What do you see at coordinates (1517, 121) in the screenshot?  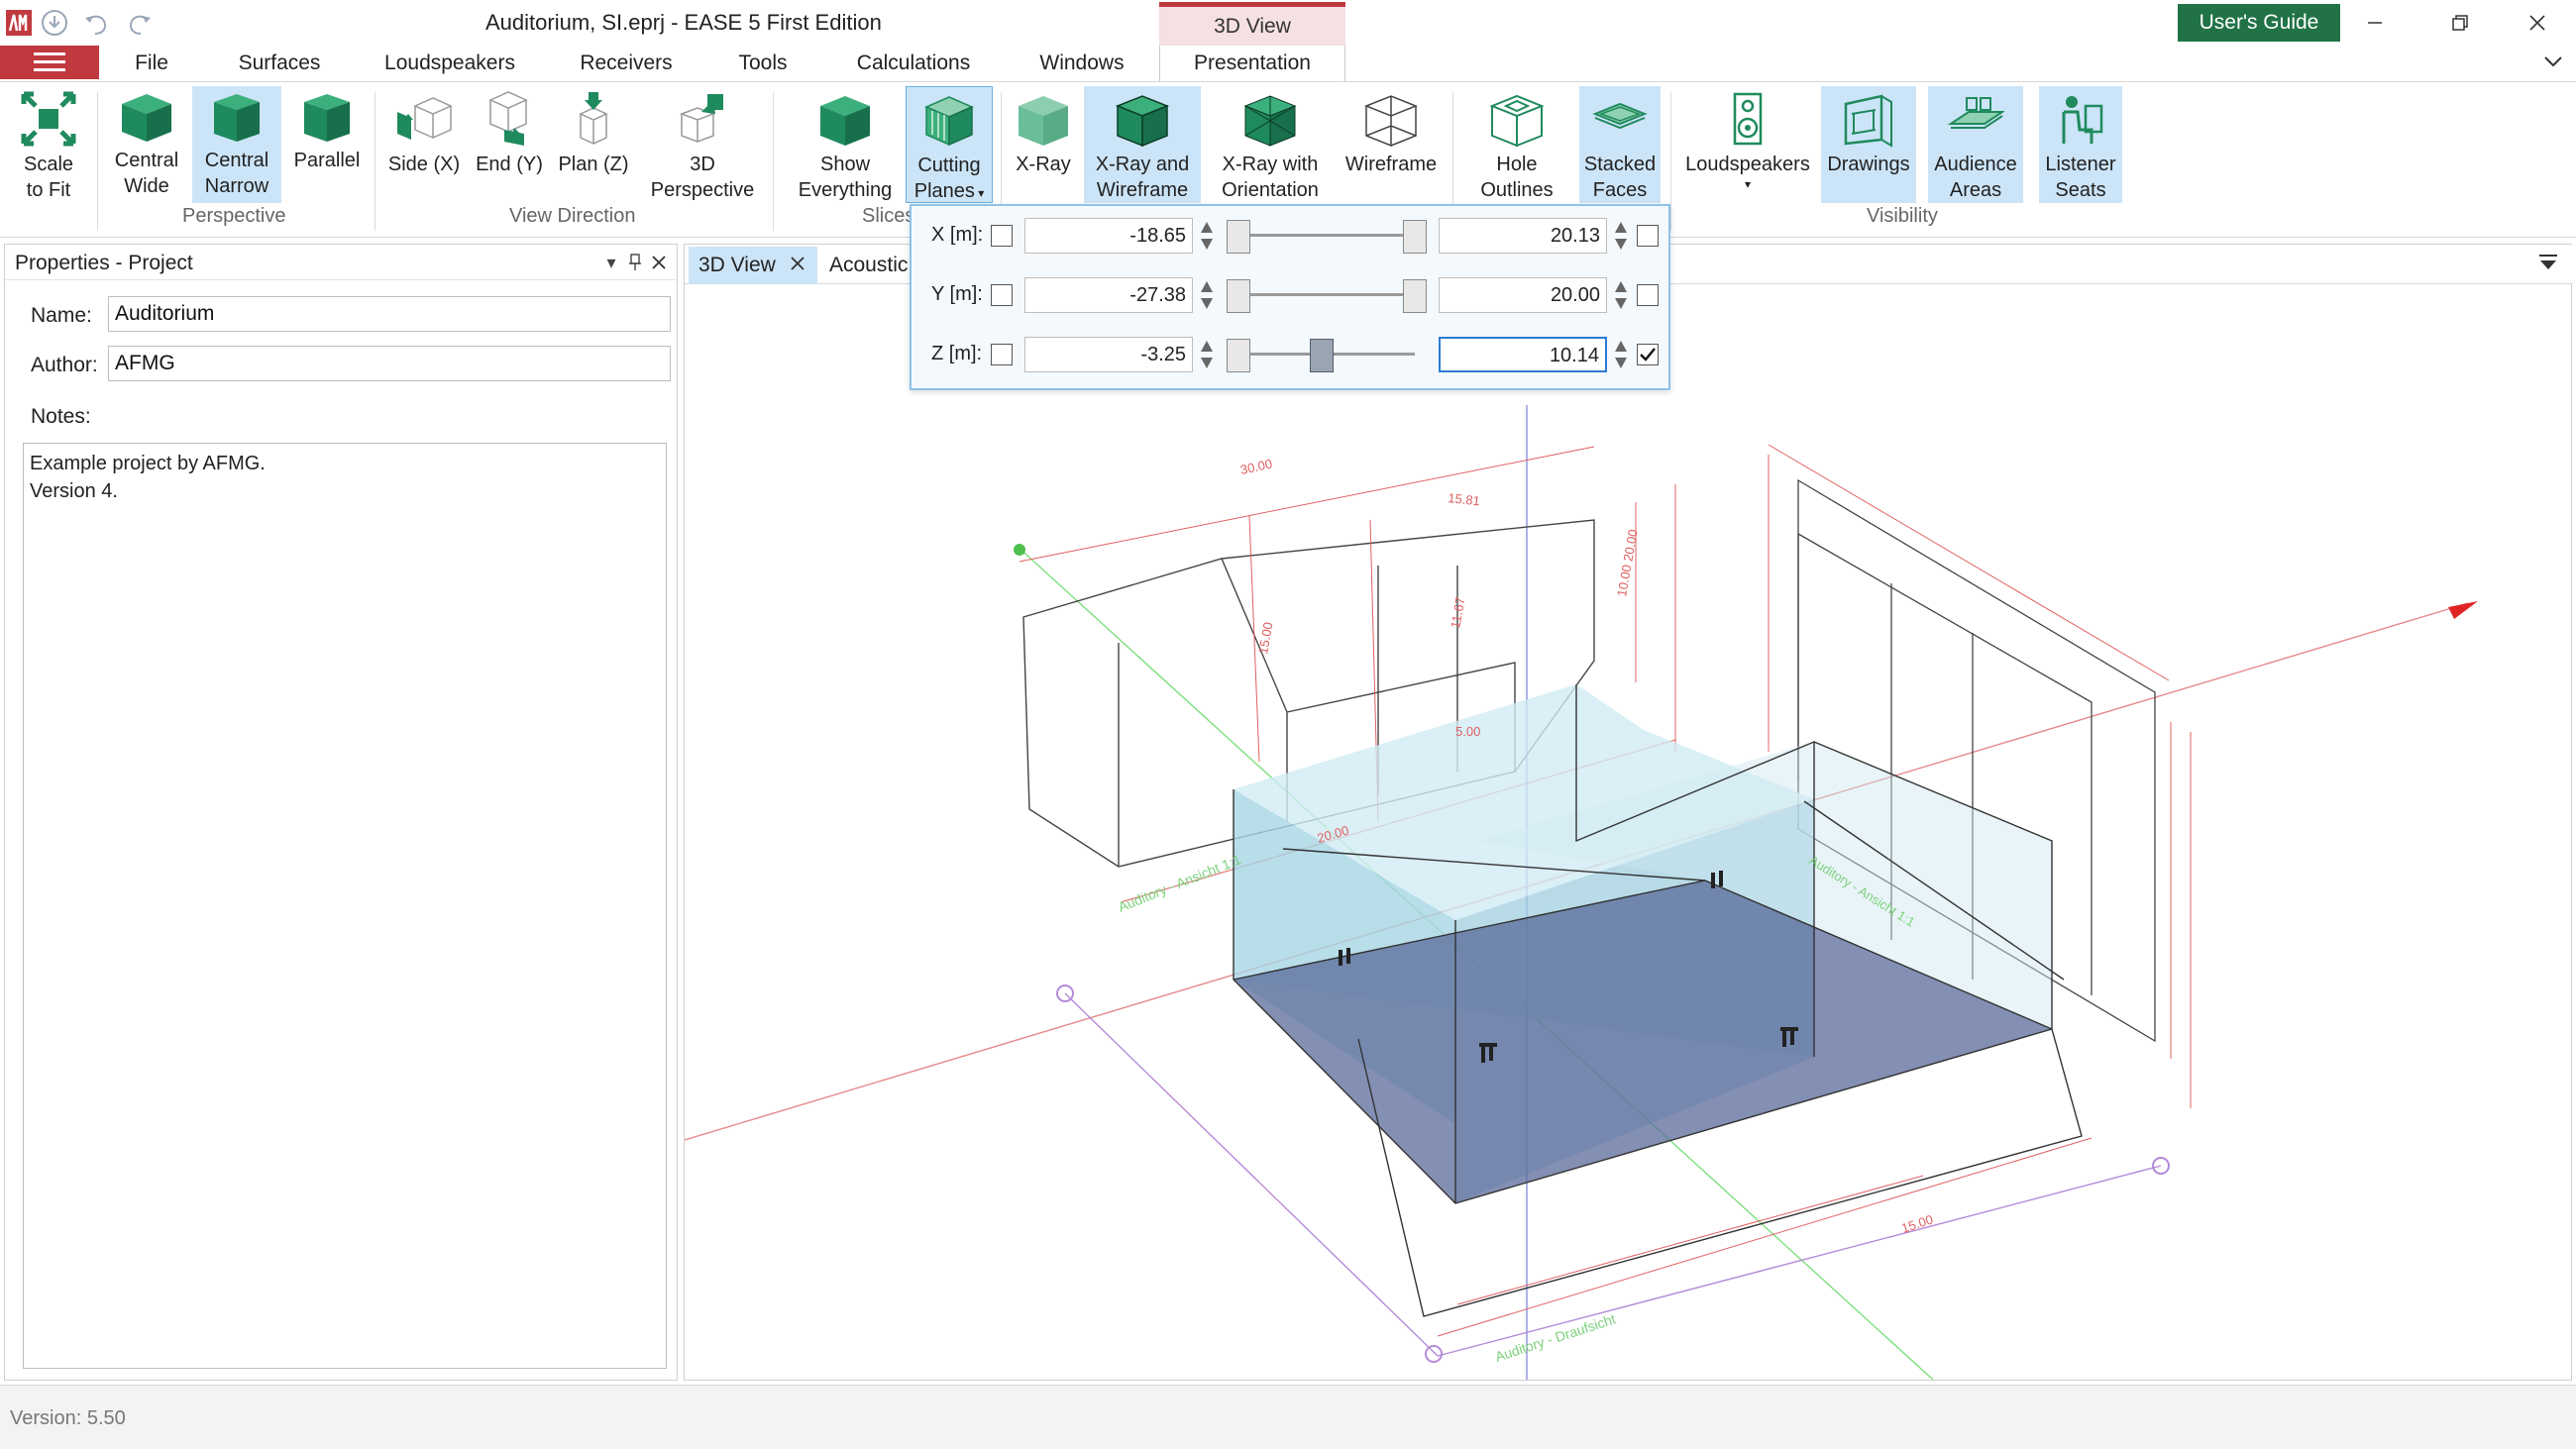 I see `hole-outlines-icon` at bounding box center [1517, 121].